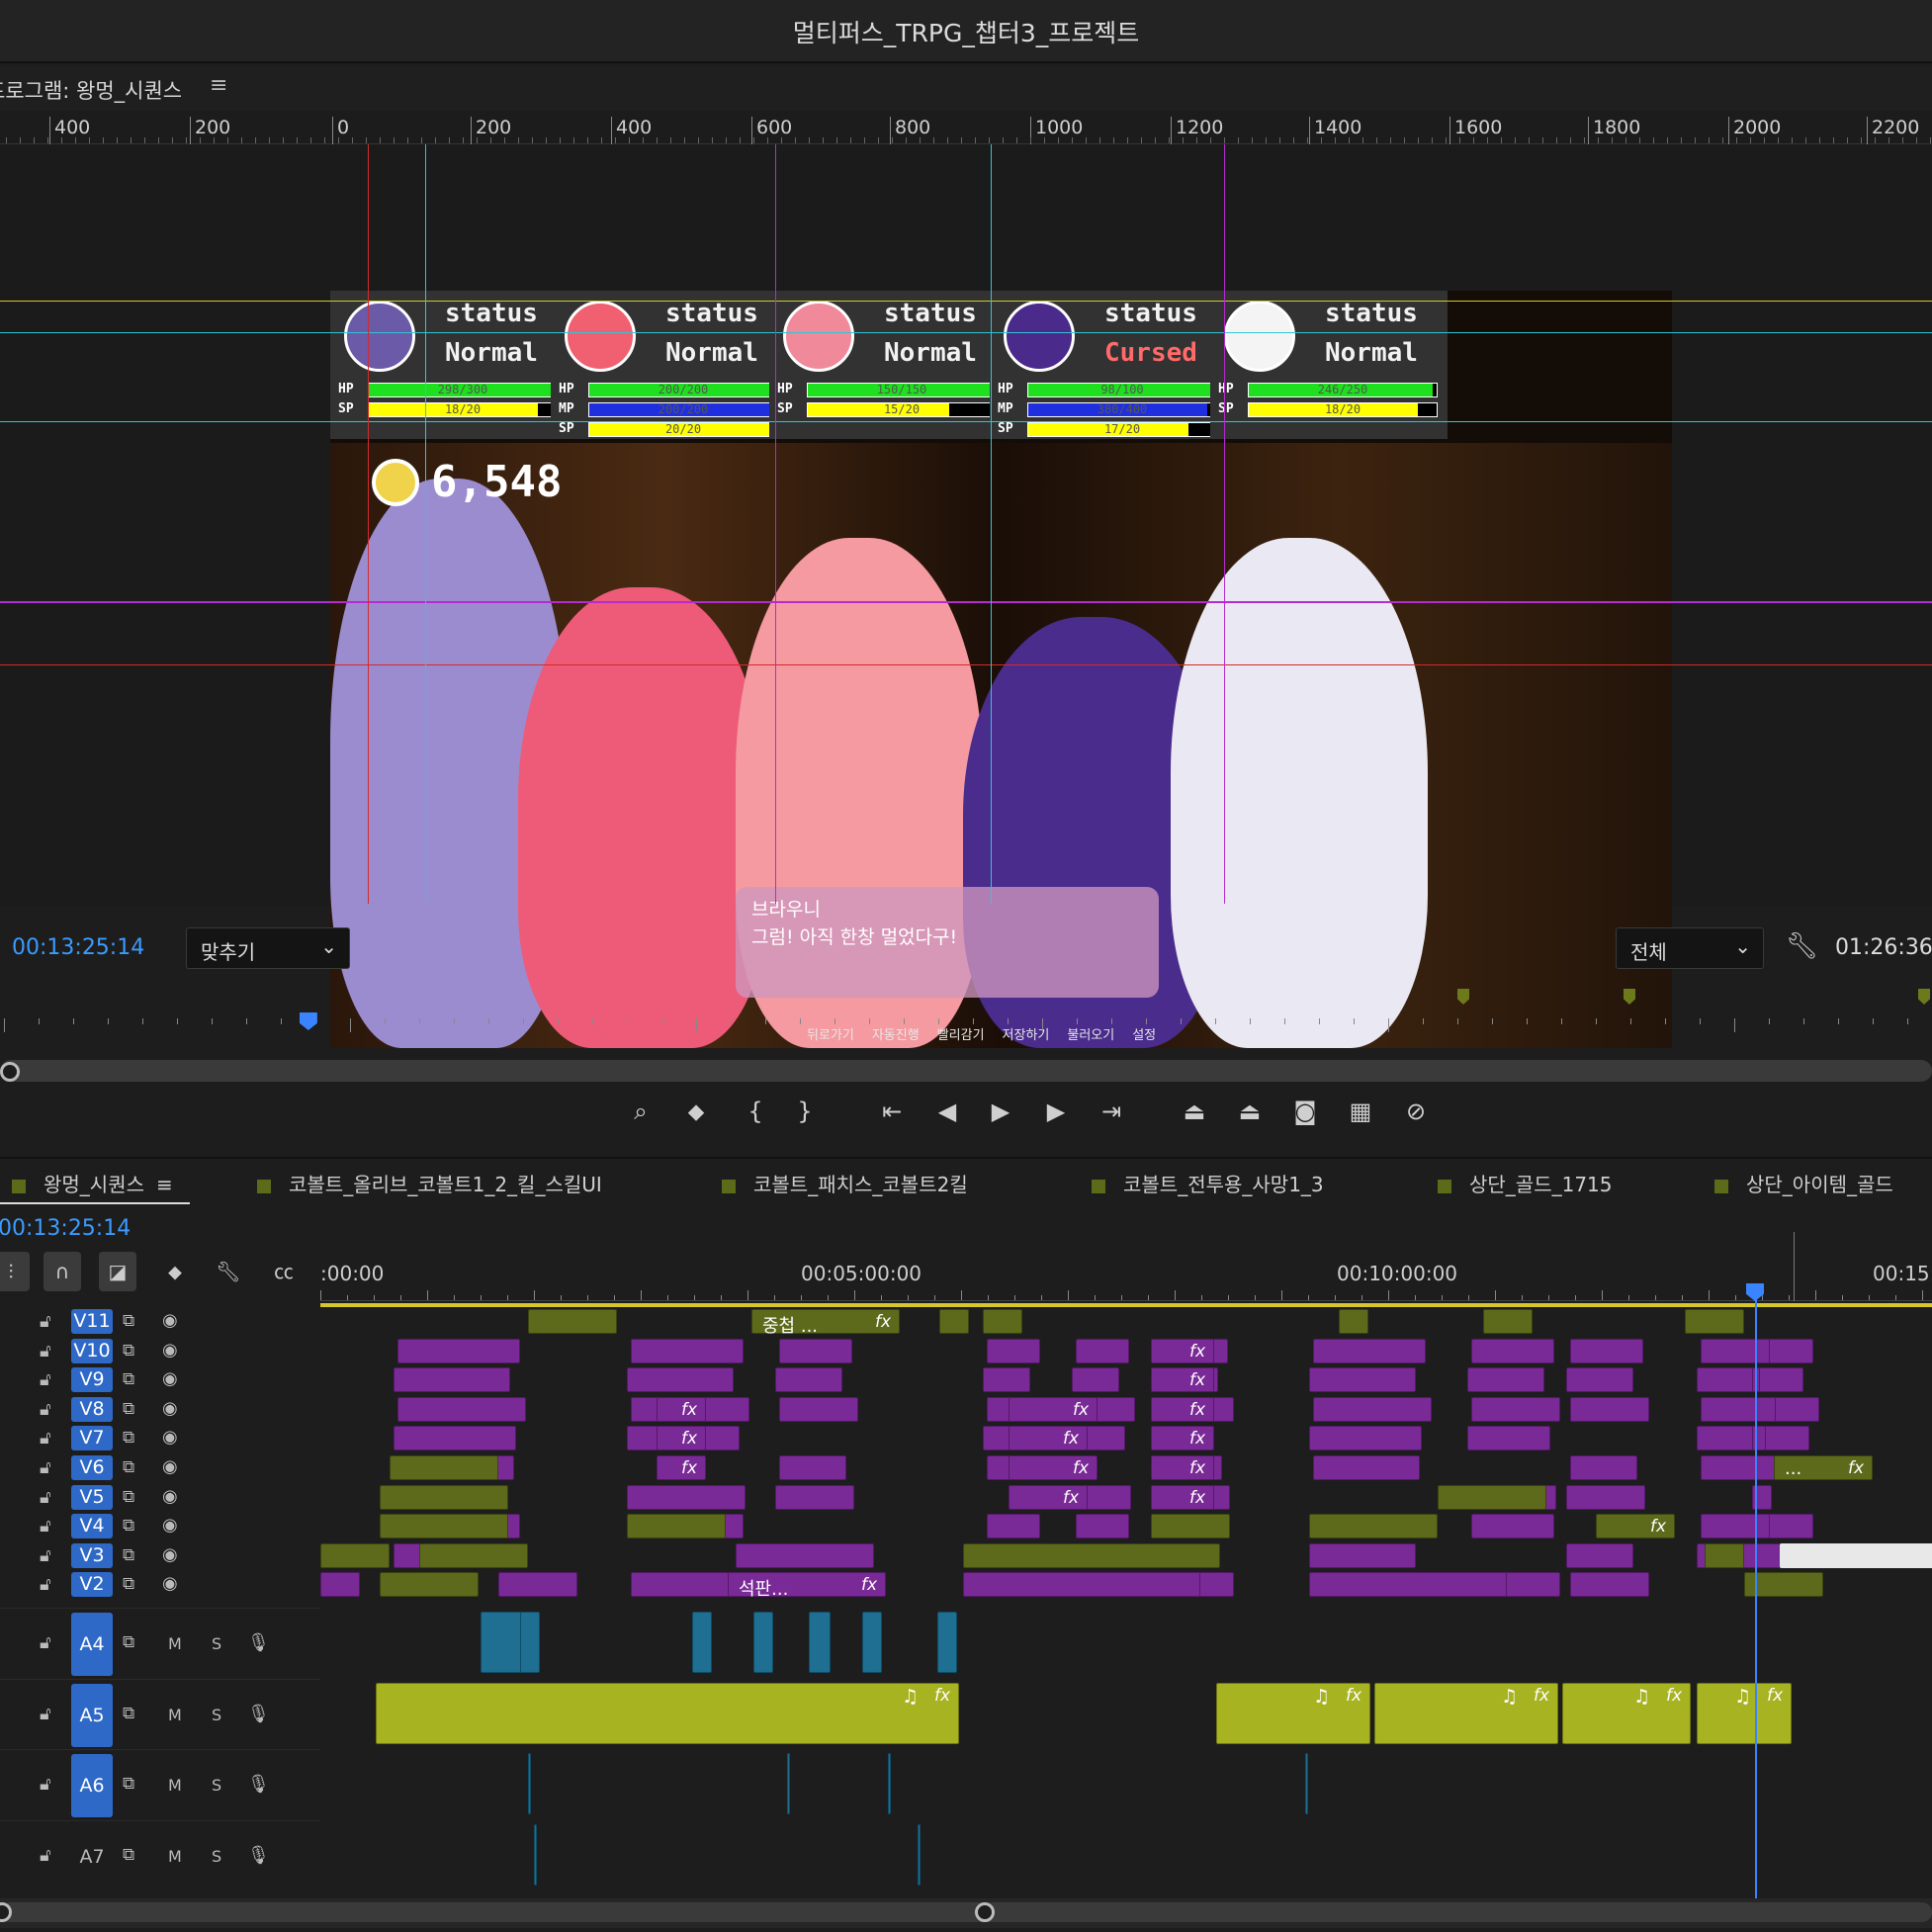 The image size is (1932, 1932). Describe the element at coordinates (92, 1350) in the screenshot. I see `track-label: V10` at that location.